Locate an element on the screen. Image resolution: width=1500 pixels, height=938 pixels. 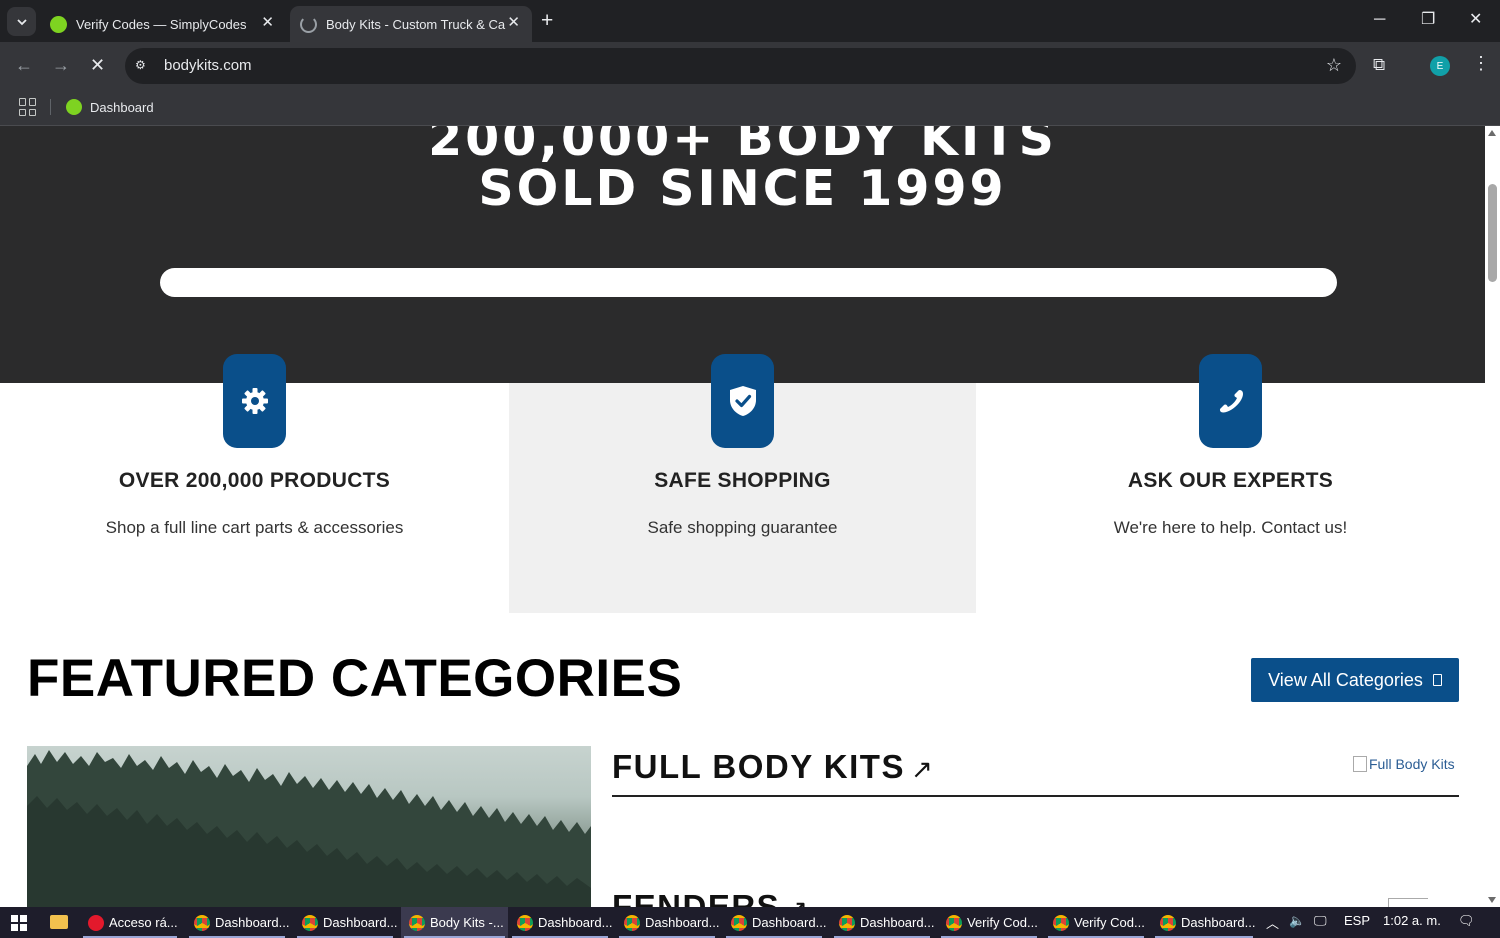
forward-arrow-icon: → is located at coordinates (61, 65).